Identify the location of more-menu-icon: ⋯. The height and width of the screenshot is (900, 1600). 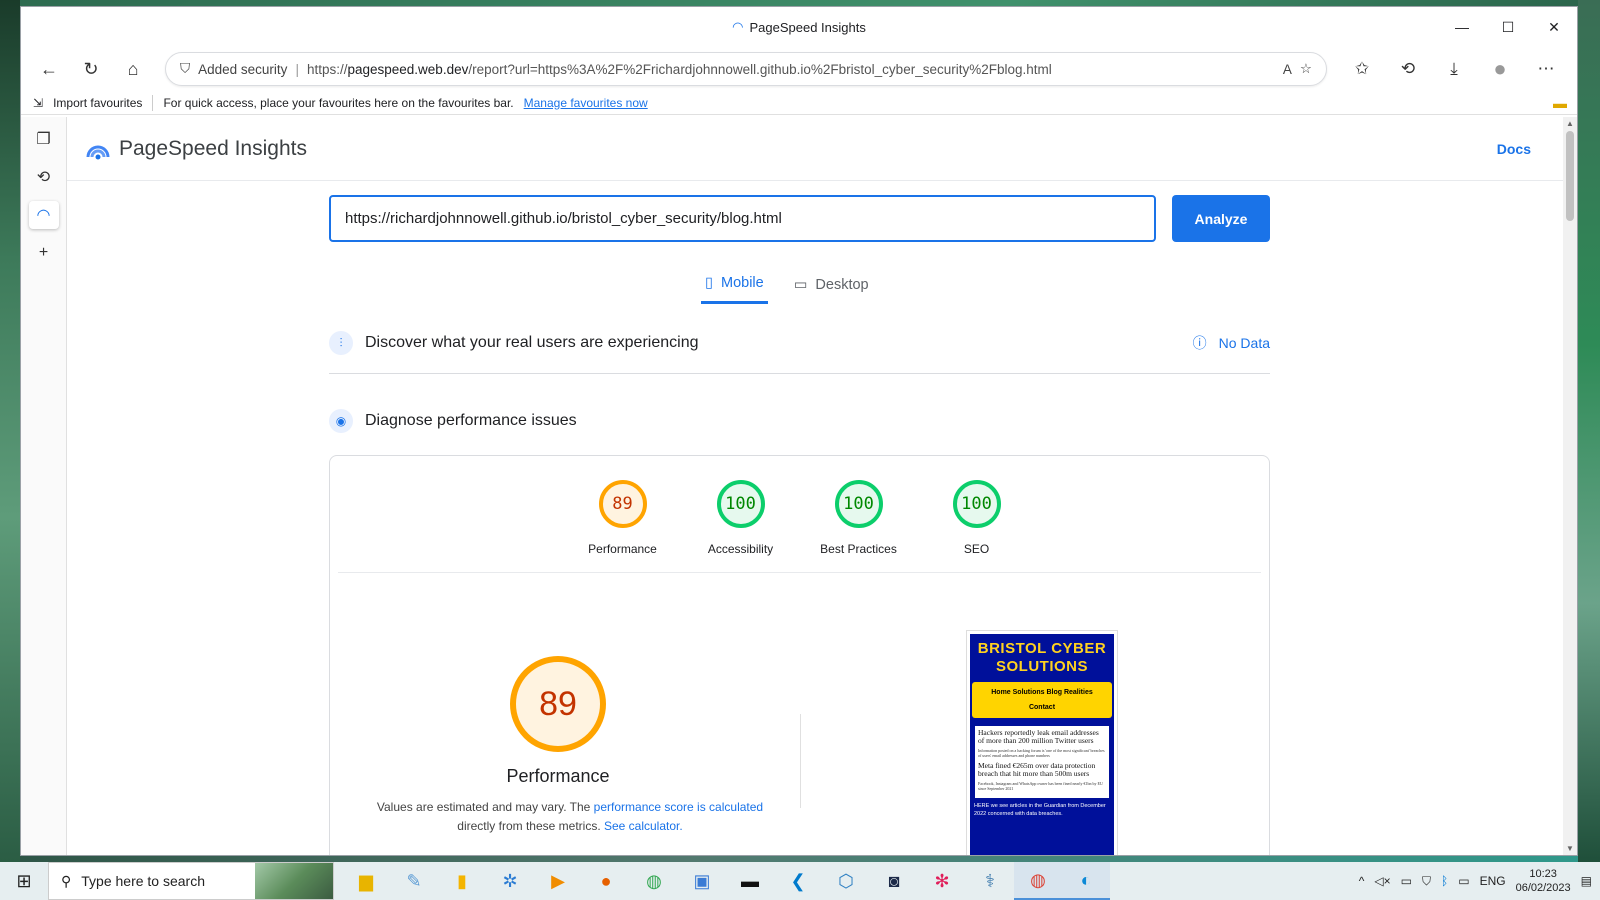
(1546, 69).